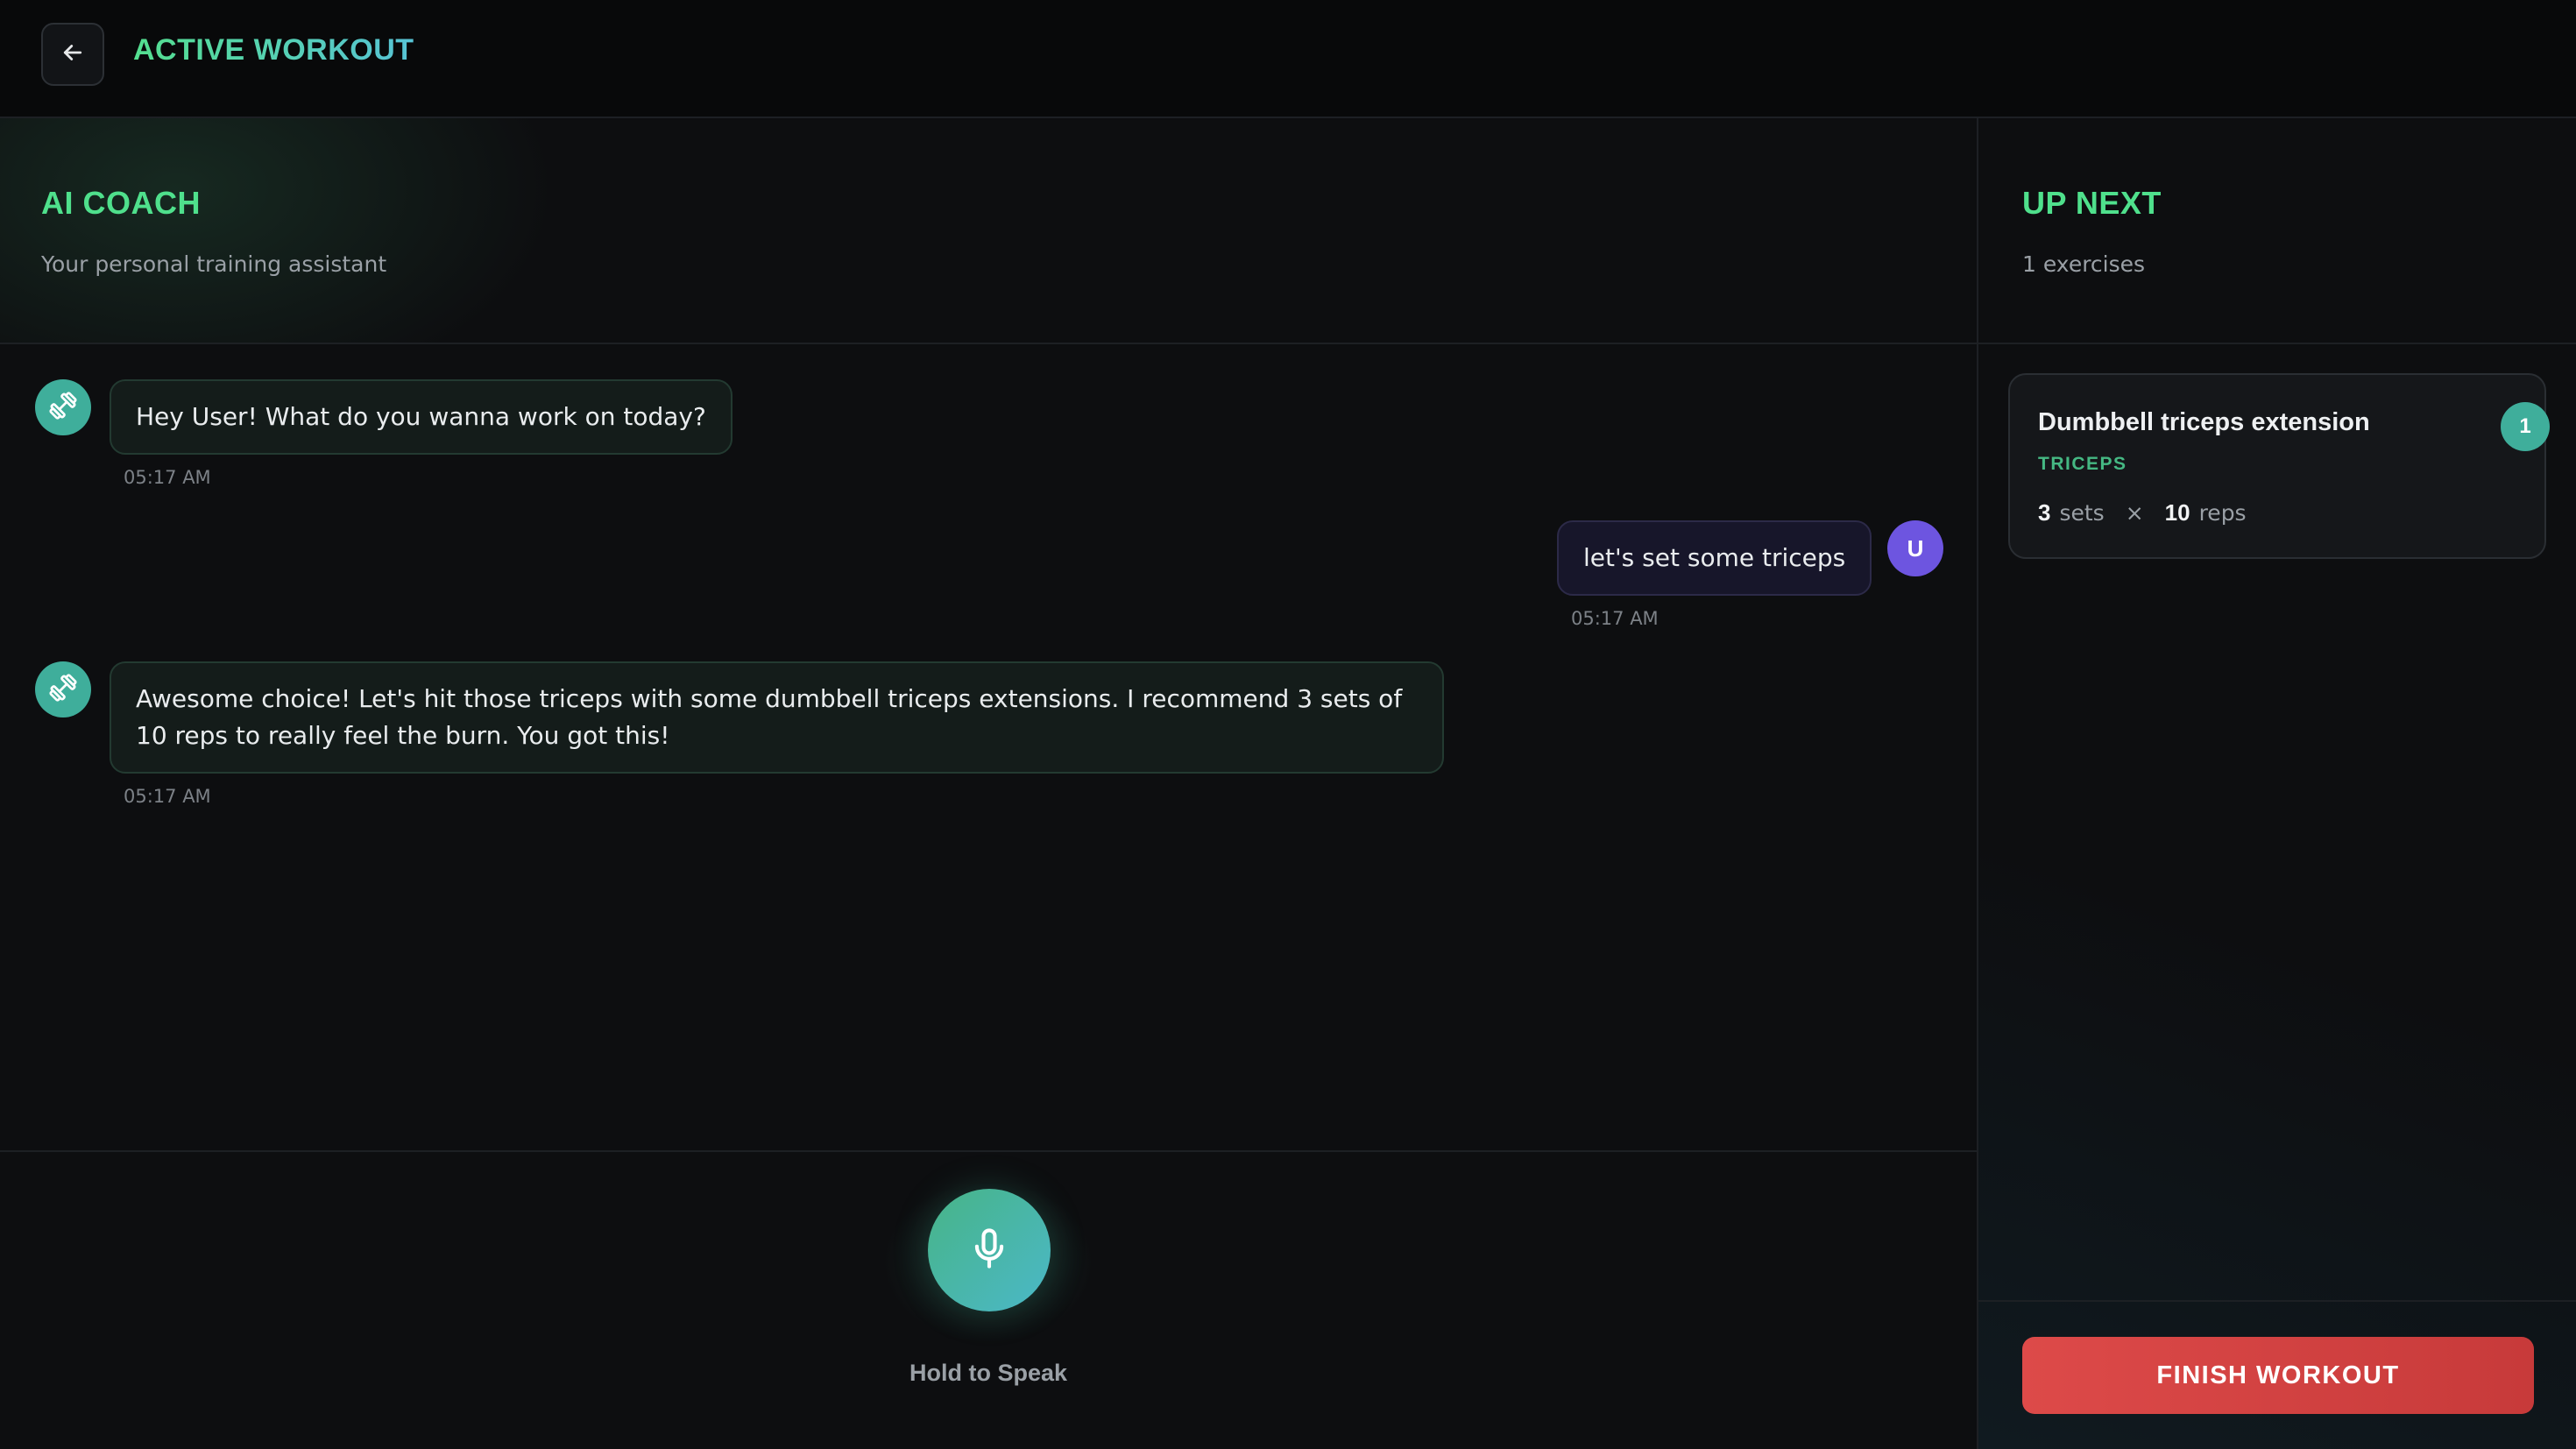  I want to click on up-next-header: UP NEXT 1 exercises, so click(2277, 231).